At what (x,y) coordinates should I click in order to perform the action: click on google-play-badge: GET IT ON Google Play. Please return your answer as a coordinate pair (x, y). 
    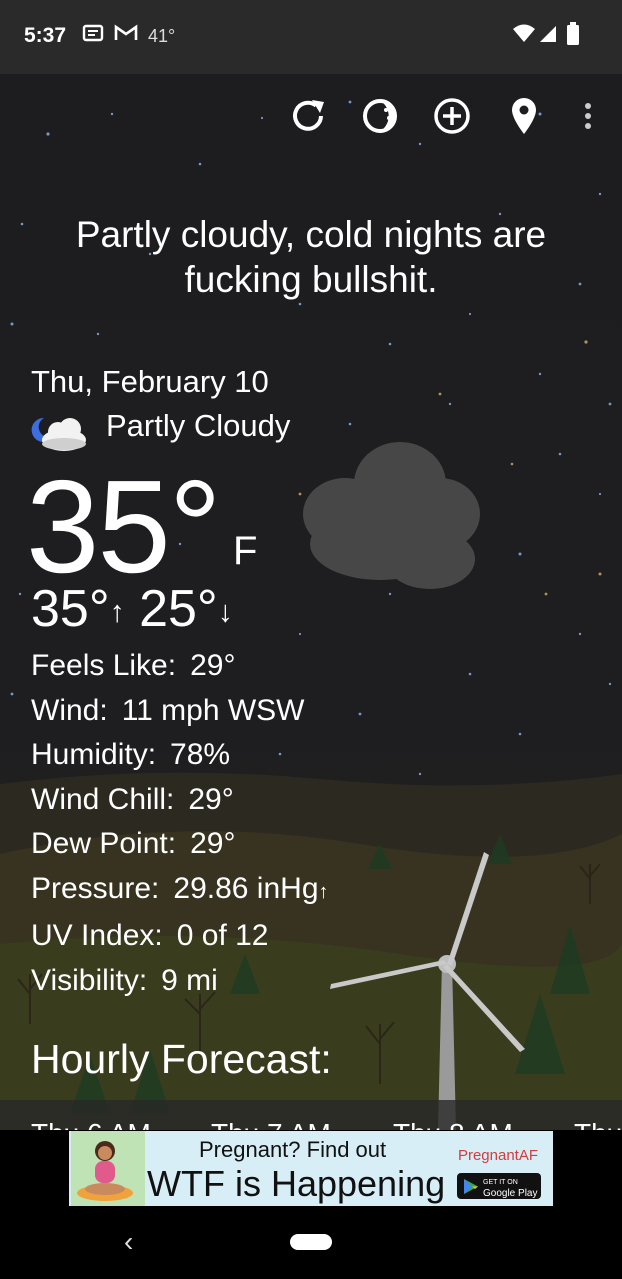
    Looking at the image, I should click on (499, 1186).